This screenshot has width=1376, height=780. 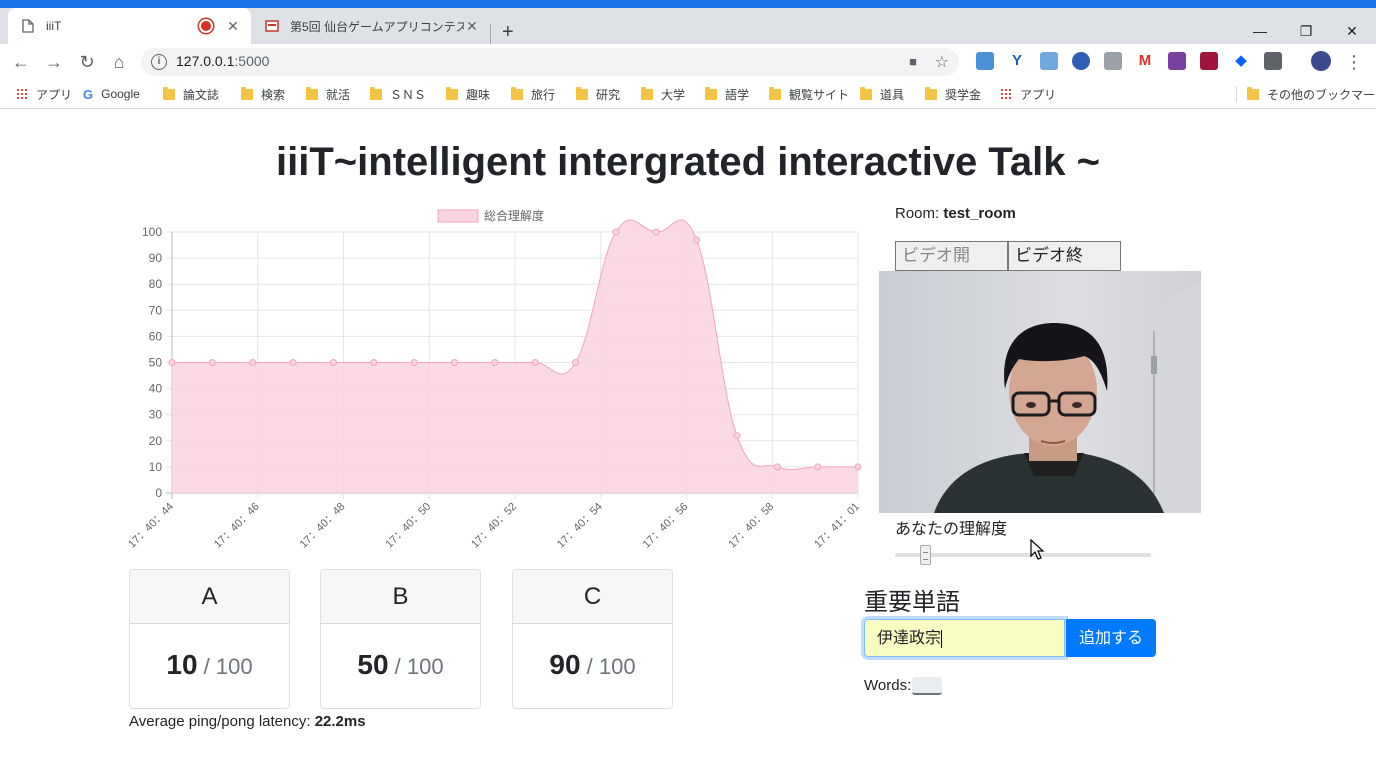 I want to click on google-icon: G, so click(x=88, y=94).